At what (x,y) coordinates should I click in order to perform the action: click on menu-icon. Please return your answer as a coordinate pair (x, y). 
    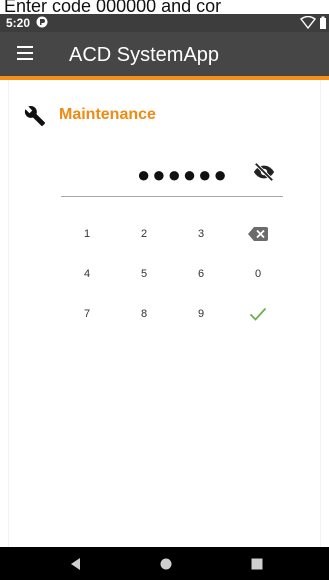
    Looking at the image, I should click on (26, 53).